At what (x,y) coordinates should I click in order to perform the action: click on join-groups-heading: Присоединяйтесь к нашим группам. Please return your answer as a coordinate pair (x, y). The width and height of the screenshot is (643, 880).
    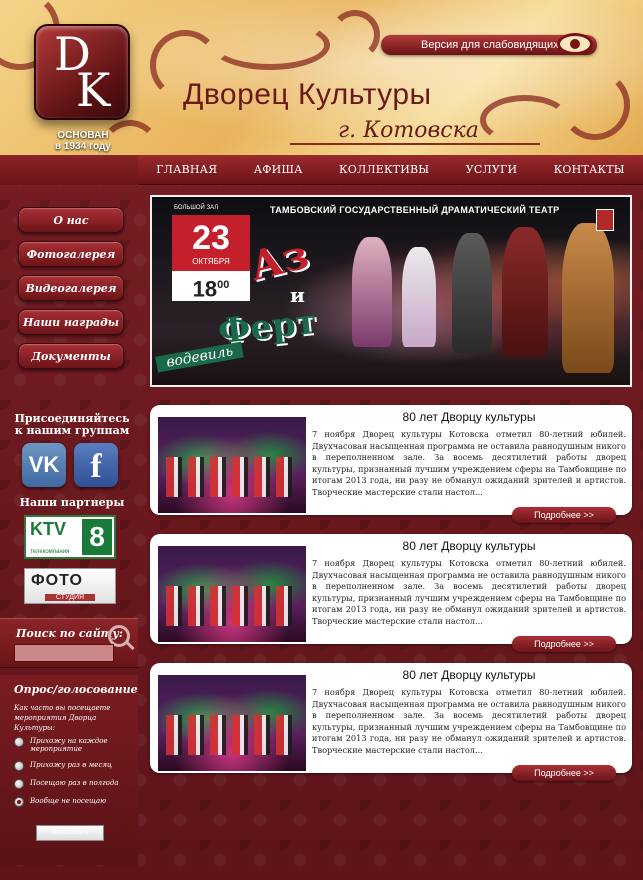
    Looking at the image, I should click on (72, 424).